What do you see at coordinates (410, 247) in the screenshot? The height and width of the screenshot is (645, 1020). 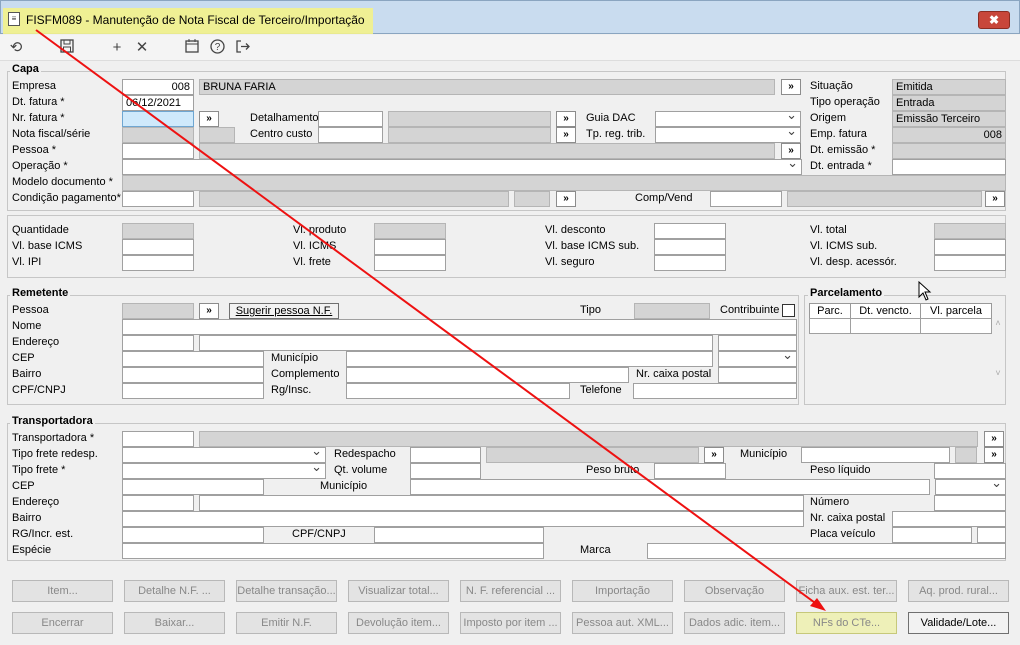 I see `icms-field` at bounding box center [410, 247].